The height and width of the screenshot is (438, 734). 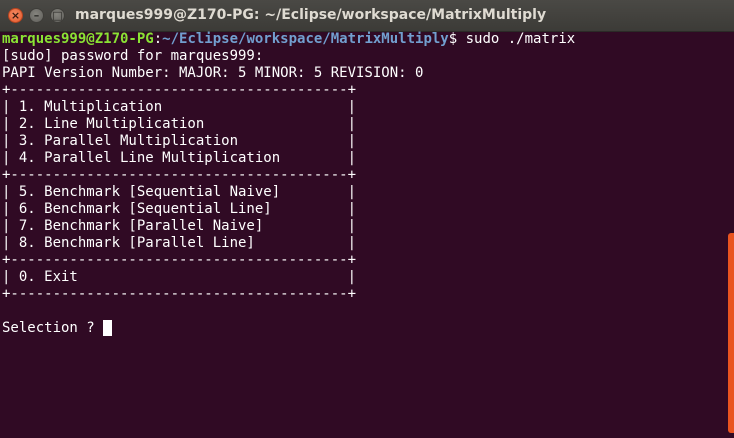 What do you see at coordinates (179, 226) in the screenshot?
I see `menu-item: | 7. Benchmark [Parallel Naive] |` at bounding box center [179, 226].